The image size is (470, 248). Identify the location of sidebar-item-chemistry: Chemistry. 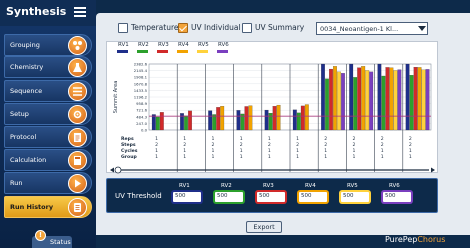
(48, 67).